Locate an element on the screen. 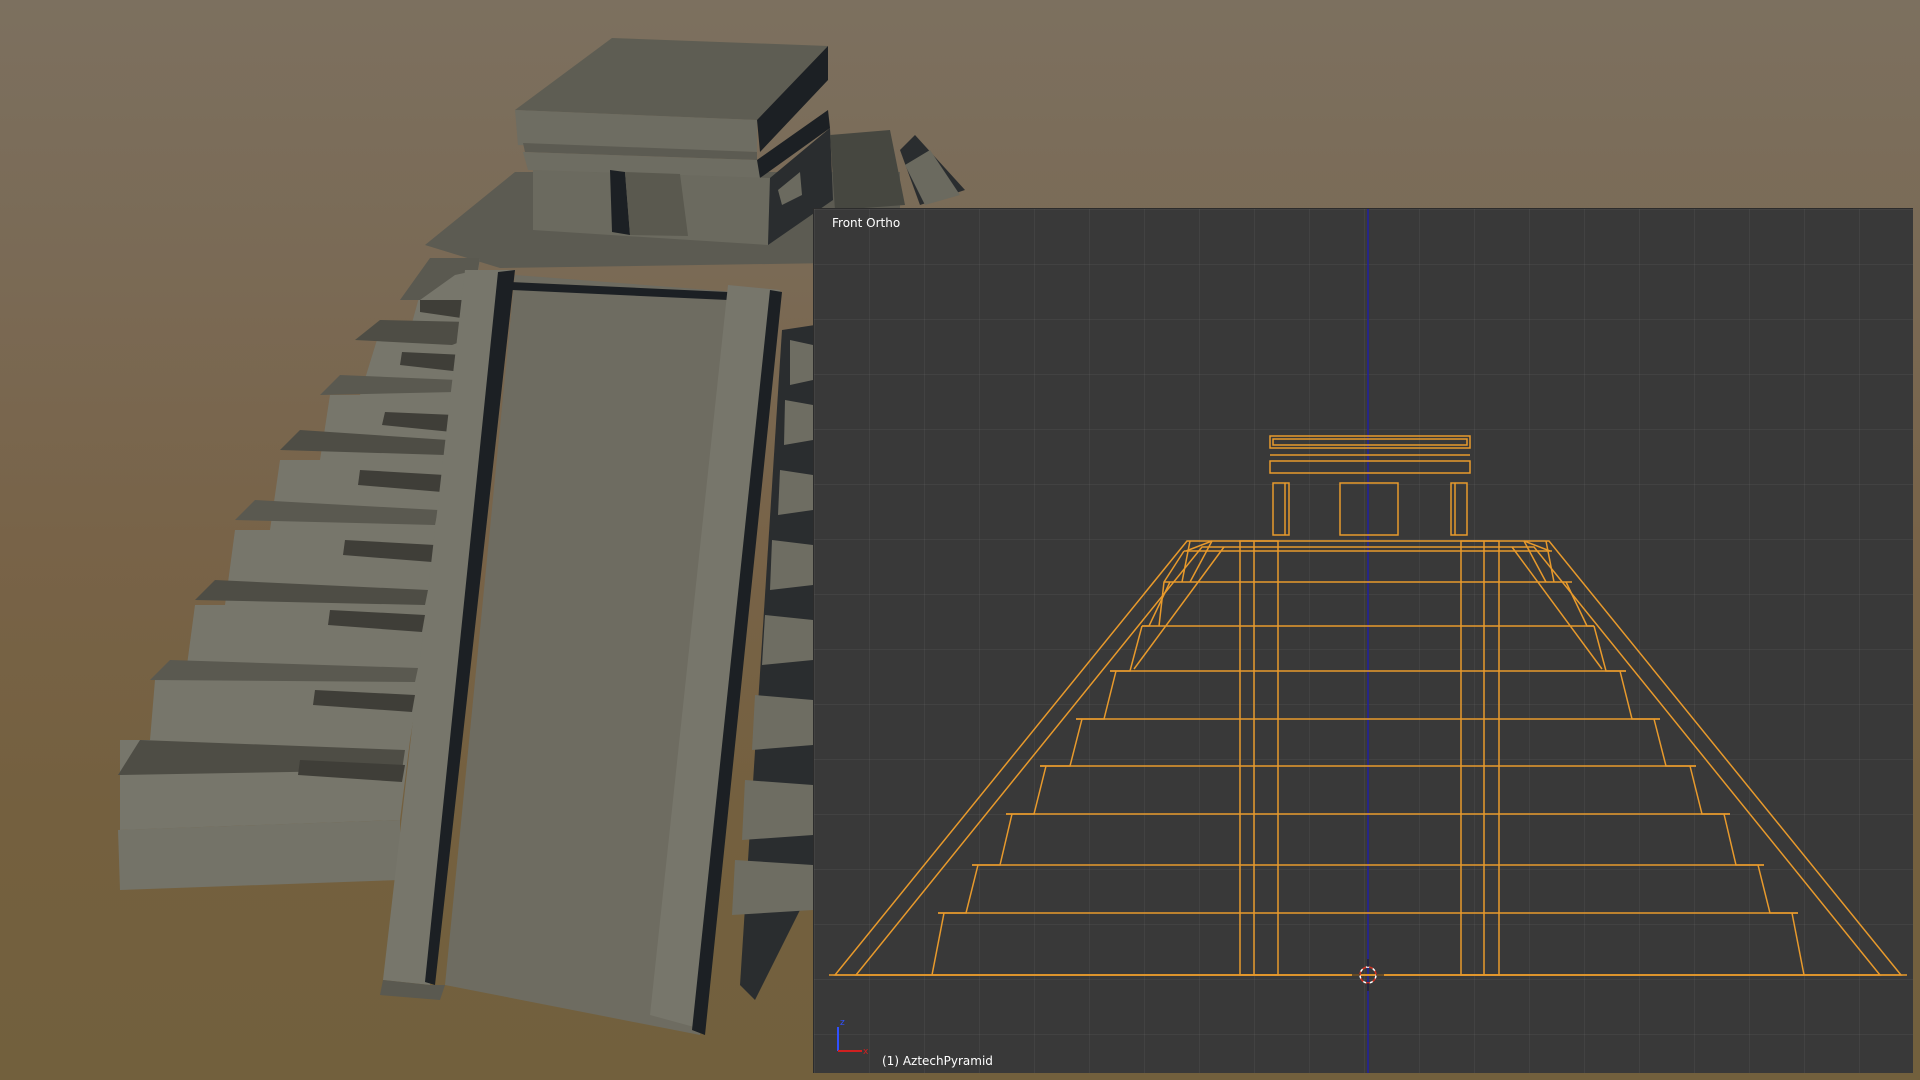 This screenshot has width=1920, height=1080. object-info-label: (1) AztechPyramid is located at coordinates (937, 1061).